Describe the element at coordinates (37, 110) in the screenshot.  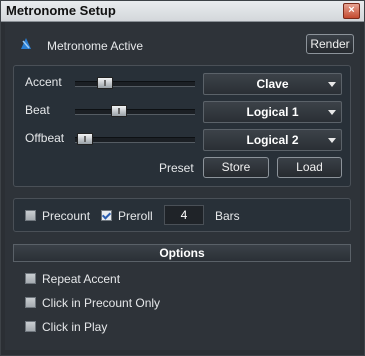
I see `beat-label: Beat` at that location.